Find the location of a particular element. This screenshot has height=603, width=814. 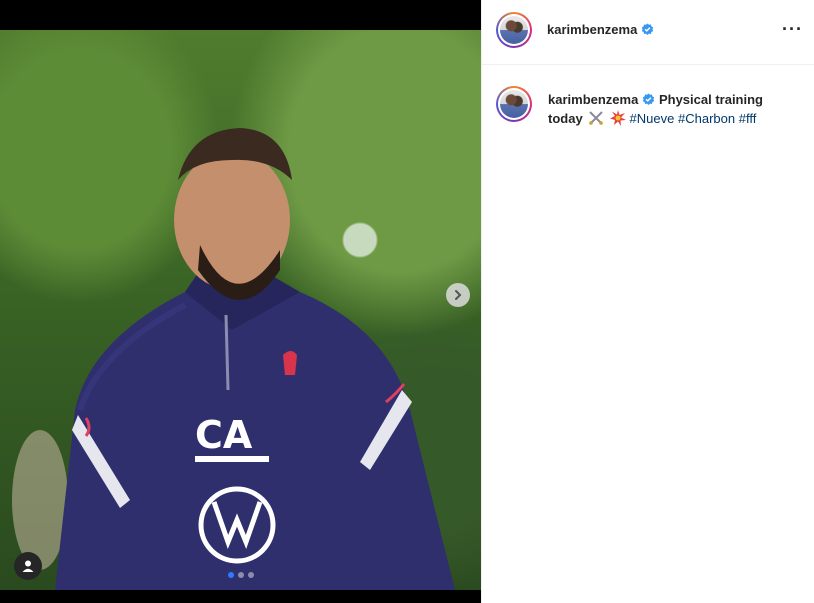

svg-text: CA is located at coordinates (224, 435).